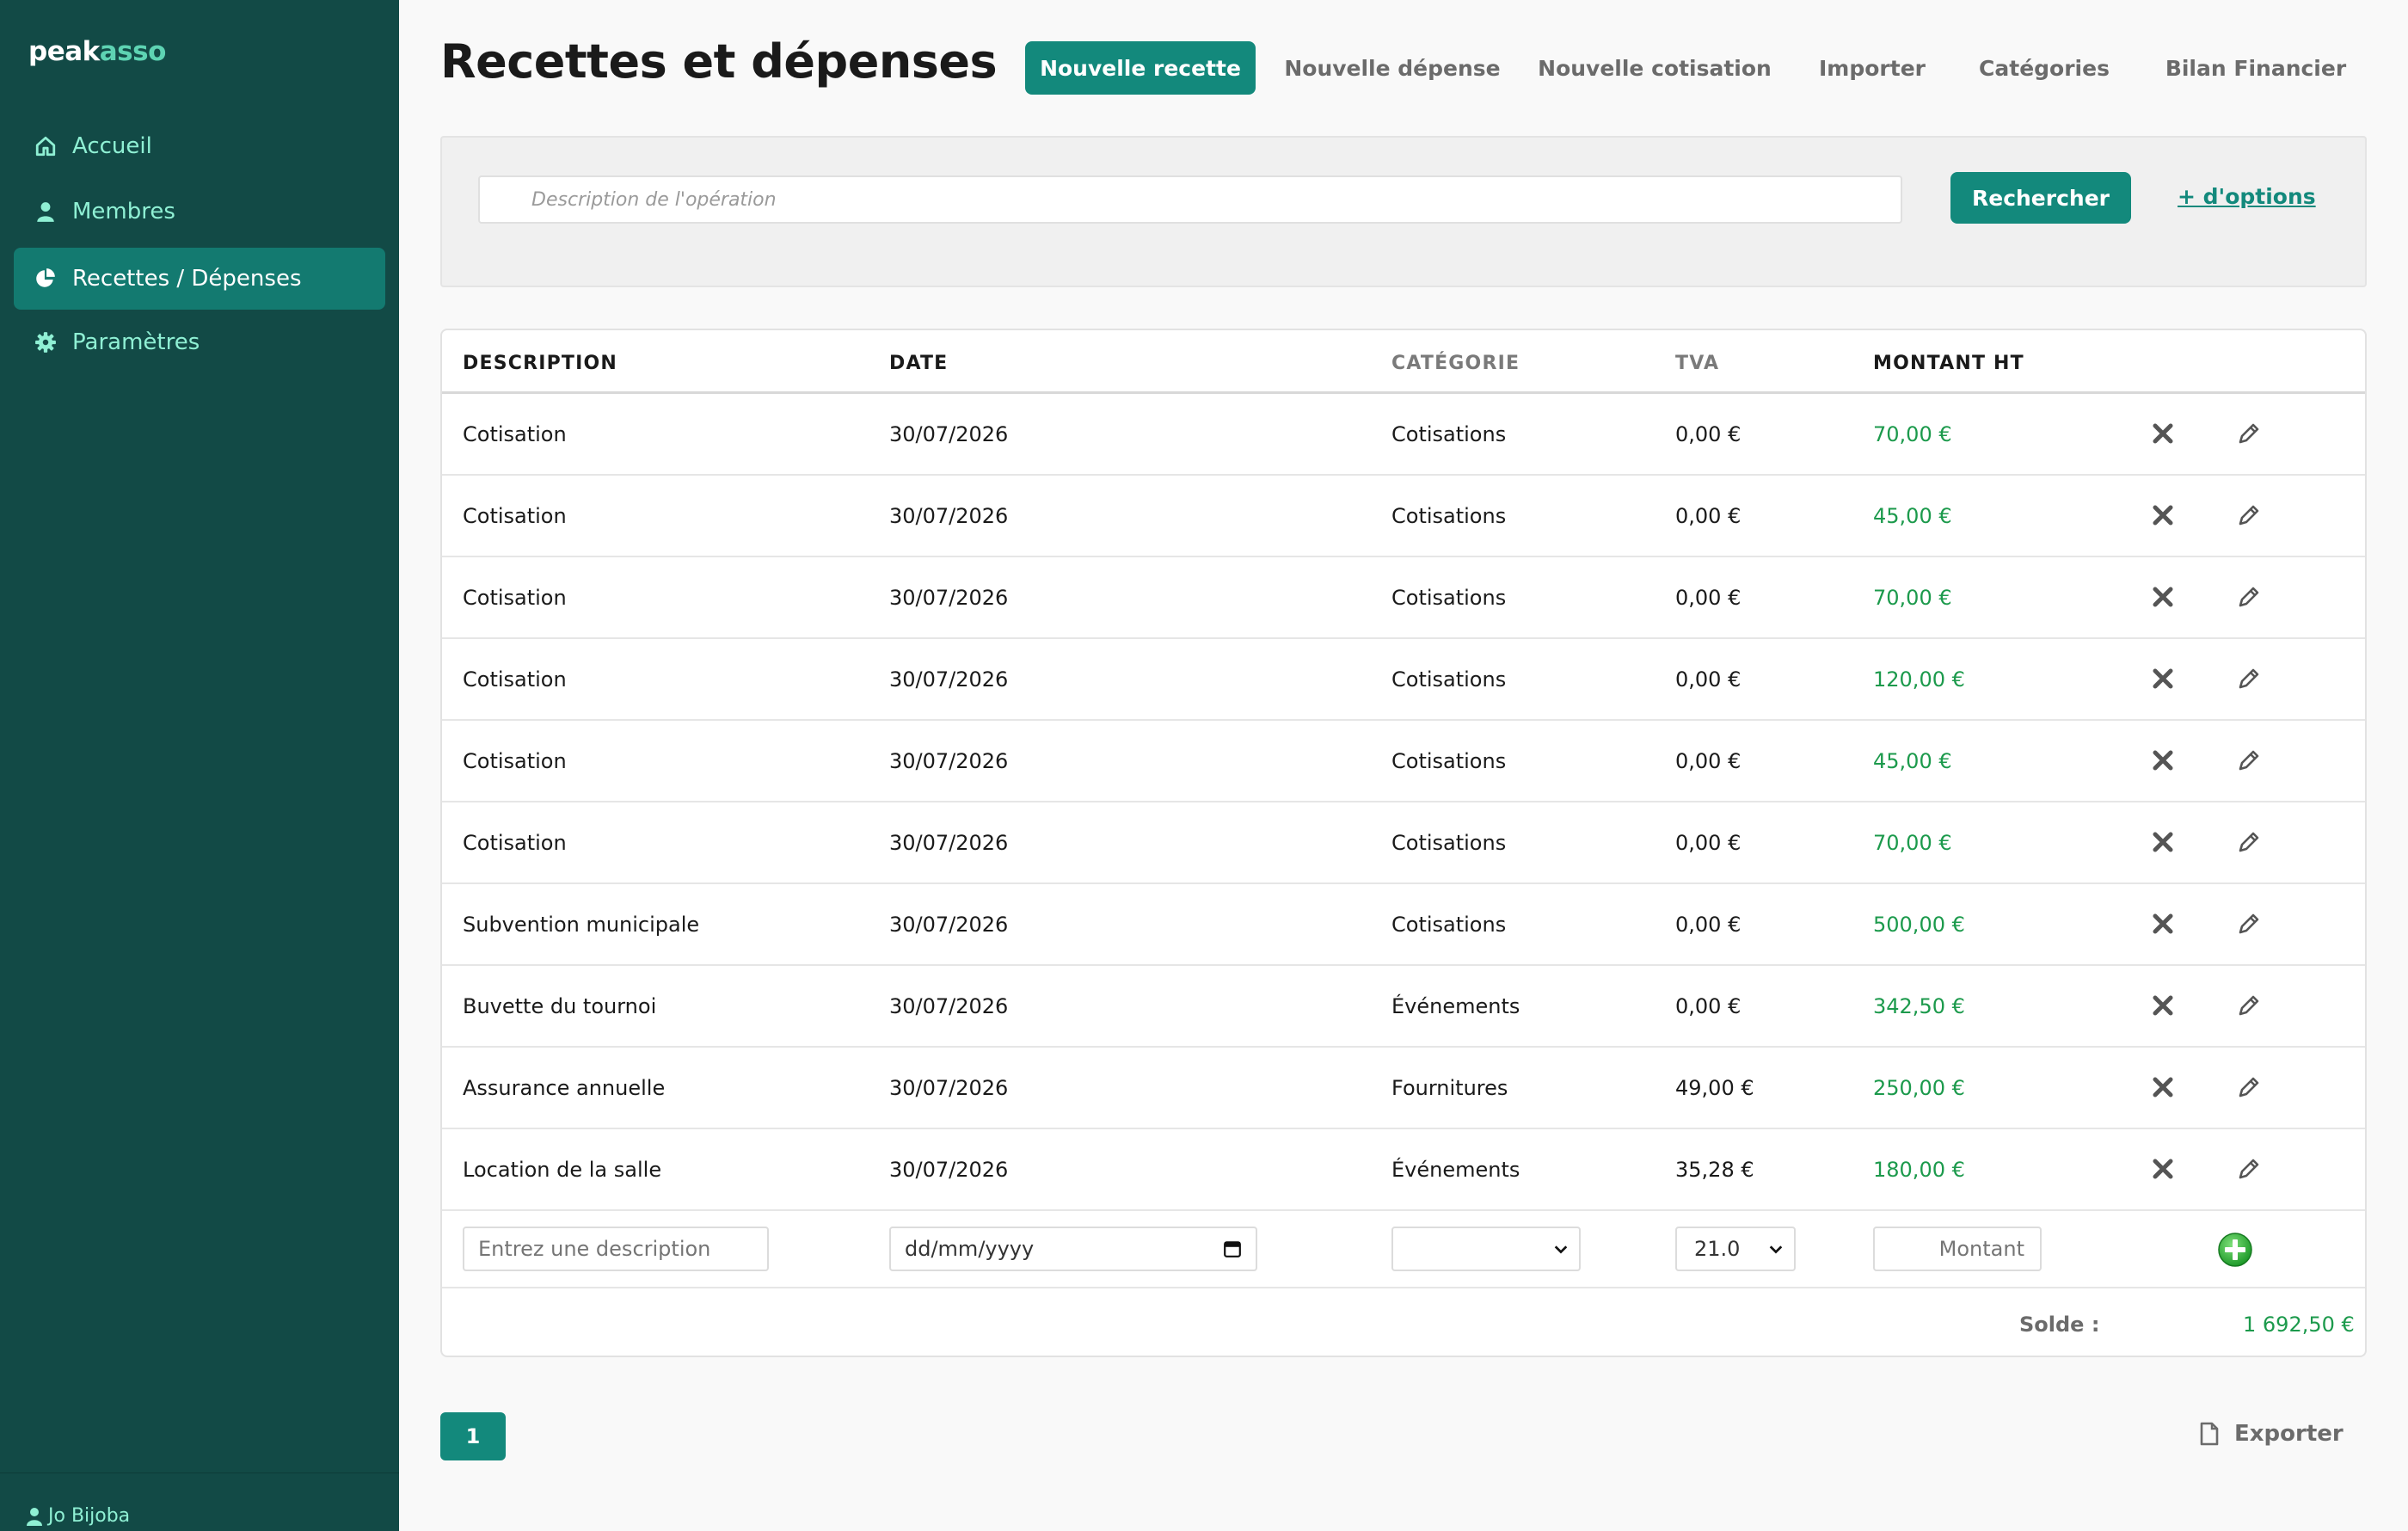 The image size is (2408, 1531). What do you see at coordinates (1449, 1087) in the screenshot?
I see `cell-category: Fournitures` at bounding box center [1449, 1087].